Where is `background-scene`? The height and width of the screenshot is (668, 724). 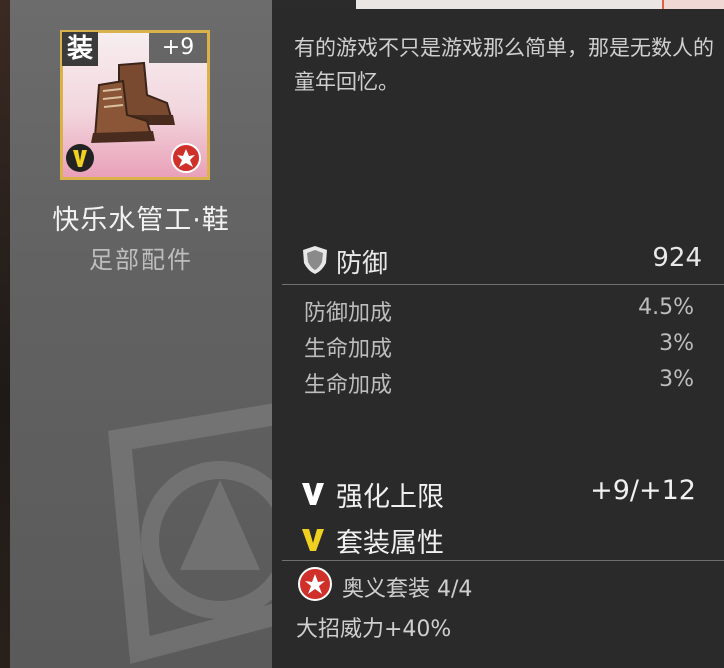 background-scene is located at coordinates (5, 334).